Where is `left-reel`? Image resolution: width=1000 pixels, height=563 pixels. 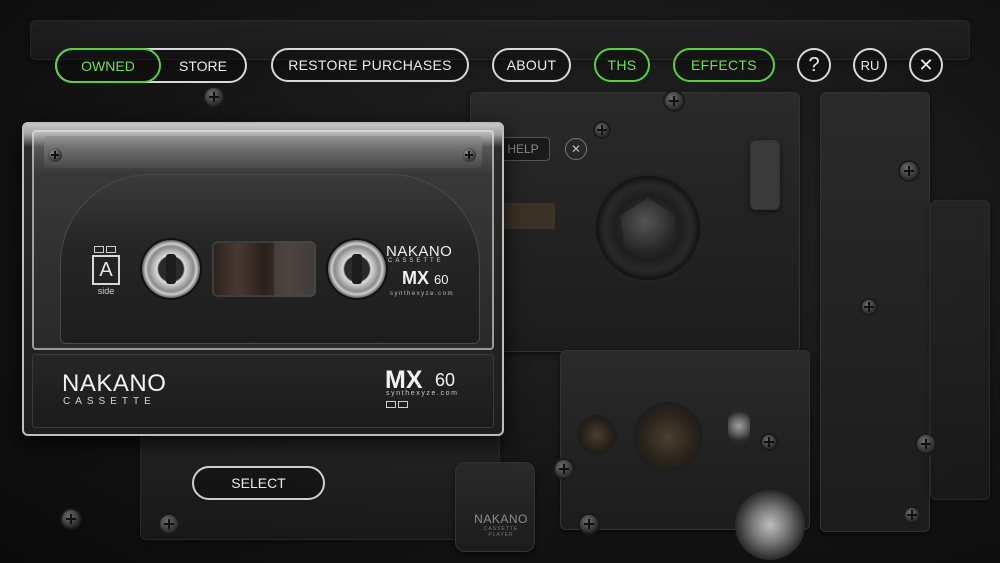
left-reel is located at coordinates (171, 269).